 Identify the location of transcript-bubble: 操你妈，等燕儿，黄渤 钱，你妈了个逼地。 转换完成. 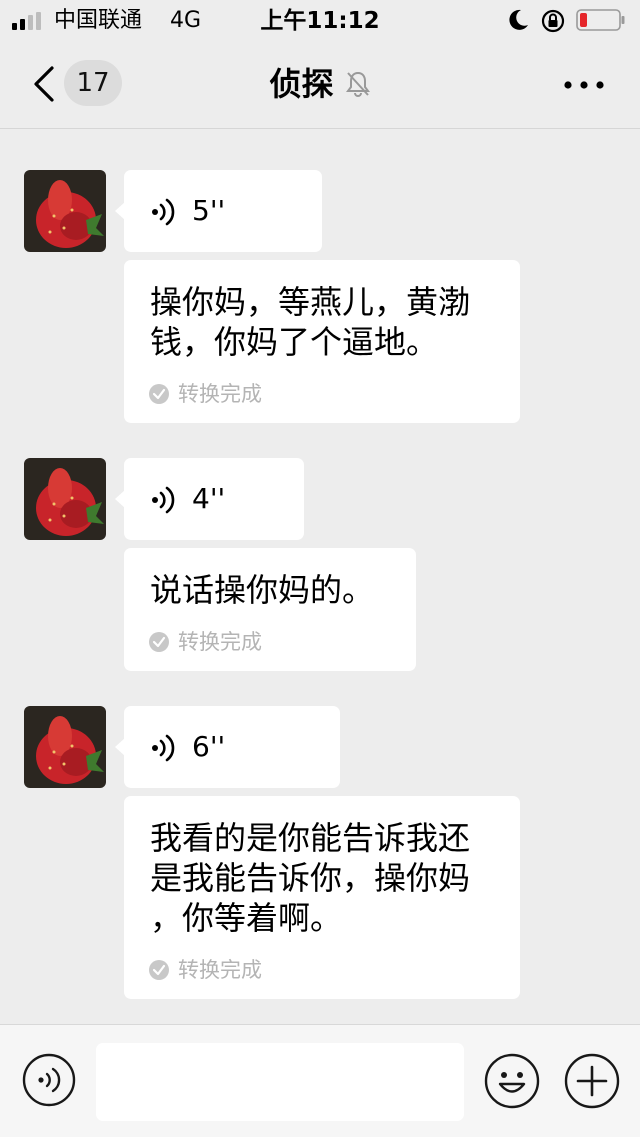
(322, 341).